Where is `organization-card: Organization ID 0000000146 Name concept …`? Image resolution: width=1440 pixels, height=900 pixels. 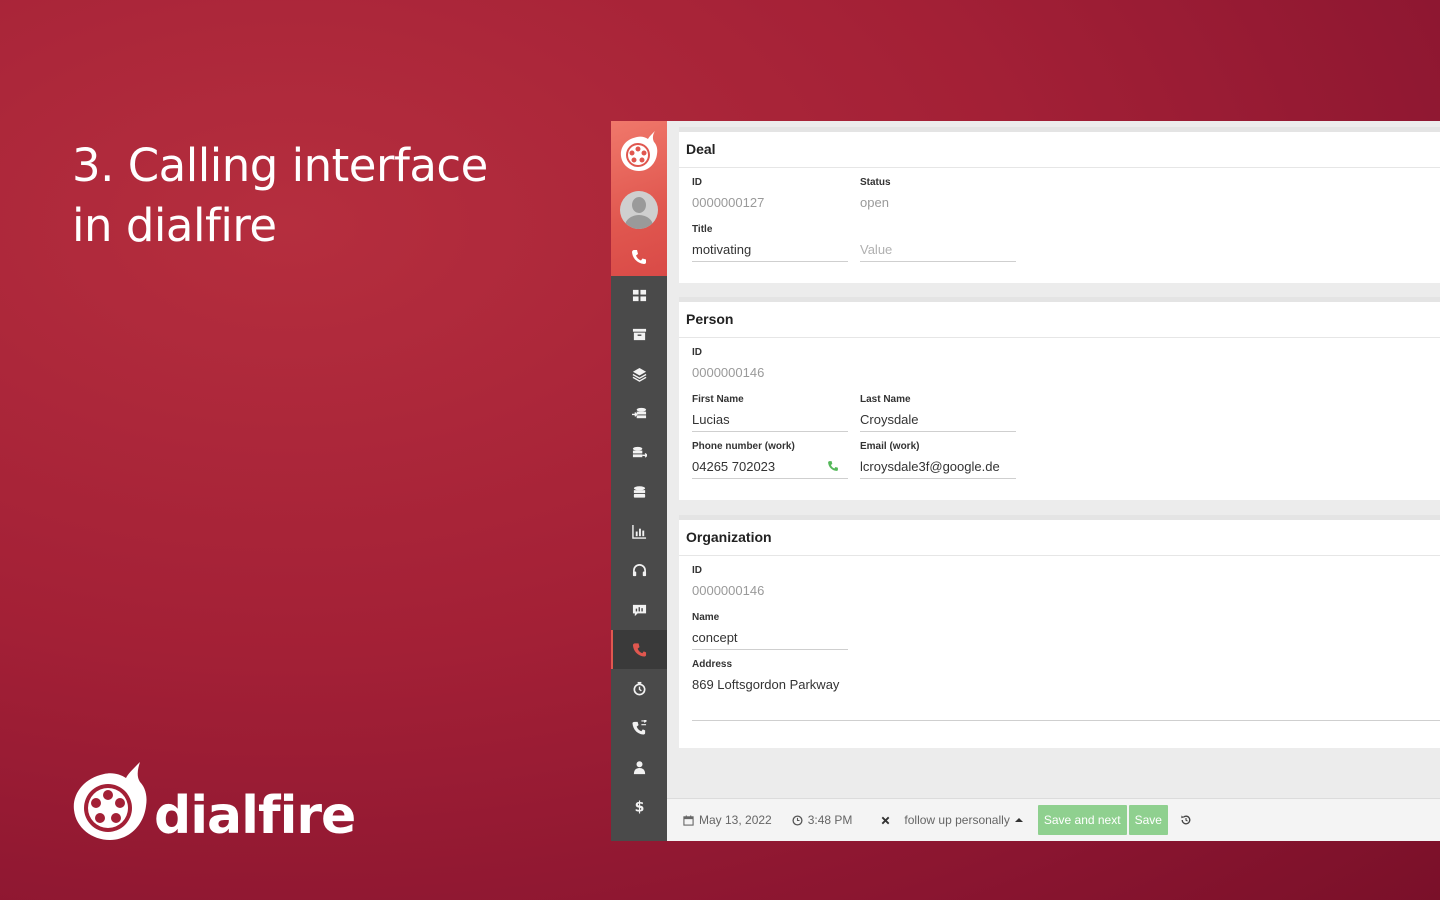
organization-card: Organization ID 0000000146 Name concept … is located at coordinates (1059, 631).